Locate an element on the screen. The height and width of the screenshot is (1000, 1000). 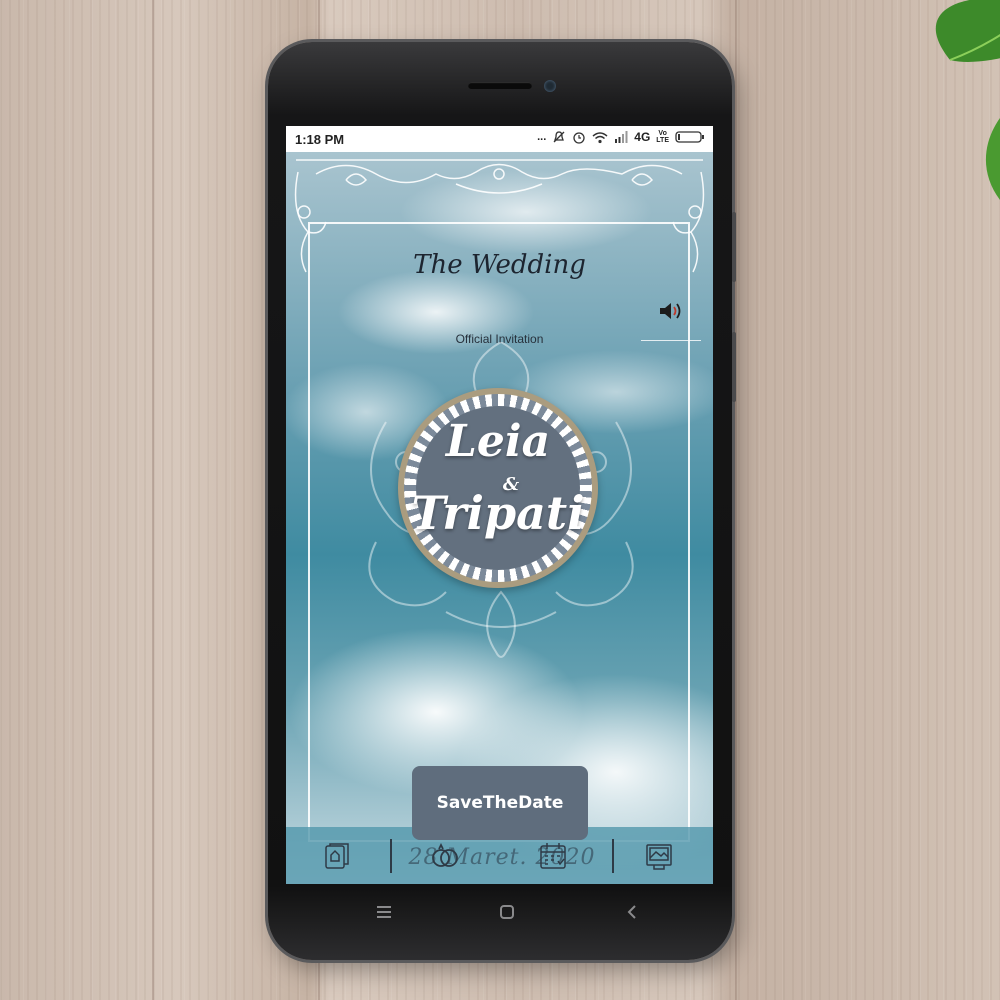
invitation-heading: The Wedding is located at coordinates (499, 265).